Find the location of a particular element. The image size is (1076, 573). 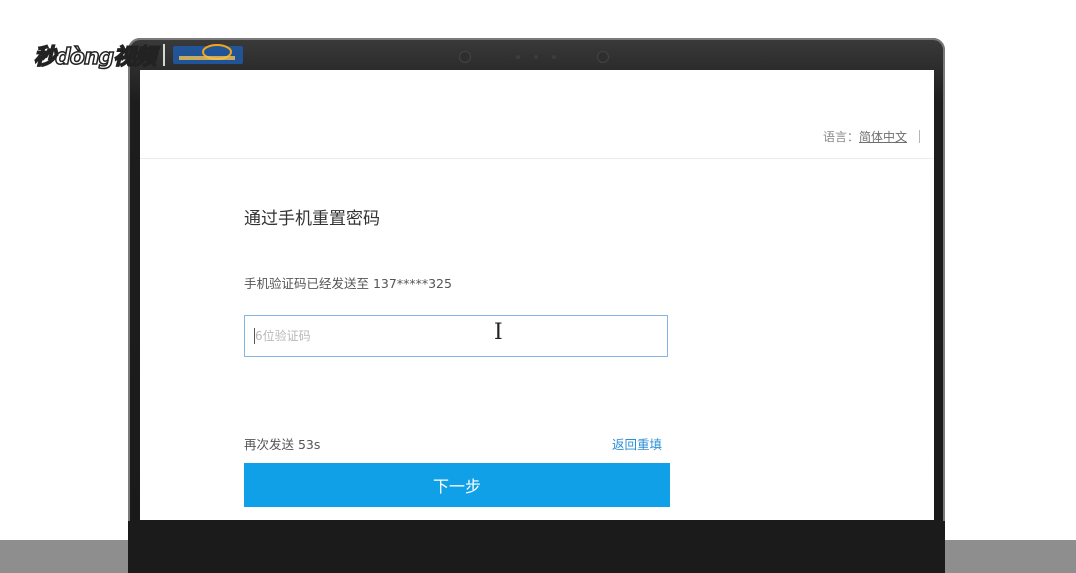

text-caret is located at coordinates (254, 336).